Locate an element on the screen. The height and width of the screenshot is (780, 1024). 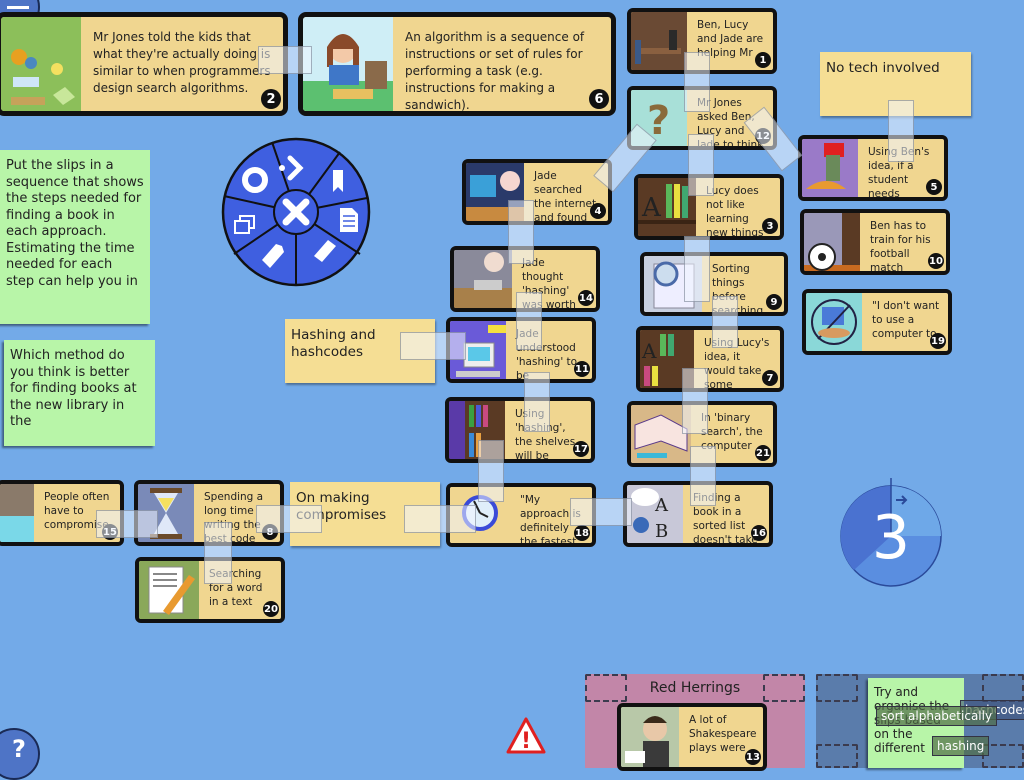
slip-number: 13 is located at coordinates (753, 757).